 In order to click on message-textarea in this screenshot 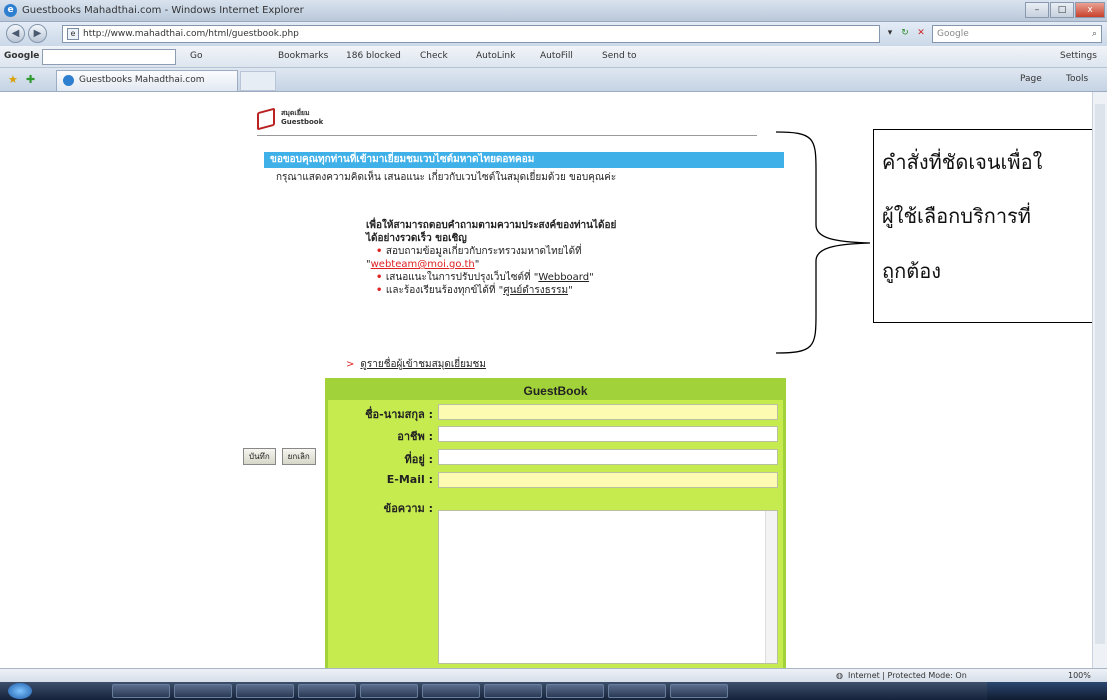, I will do `click(608, 587)`.